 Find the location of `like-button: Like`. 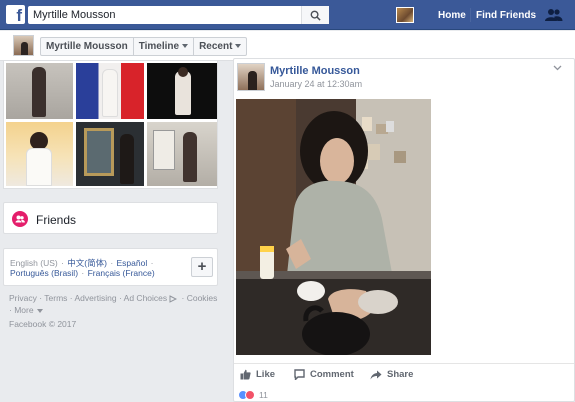

like-button: Like is located at coordinates (257, 374).